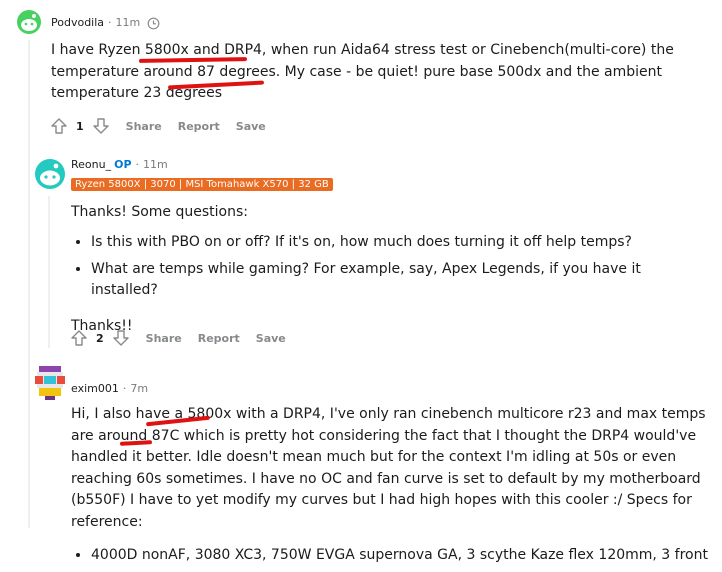 This screenshot has height=572, width=722. I want to click on comment-meta: exim001 · 7m, so click(110, 388).